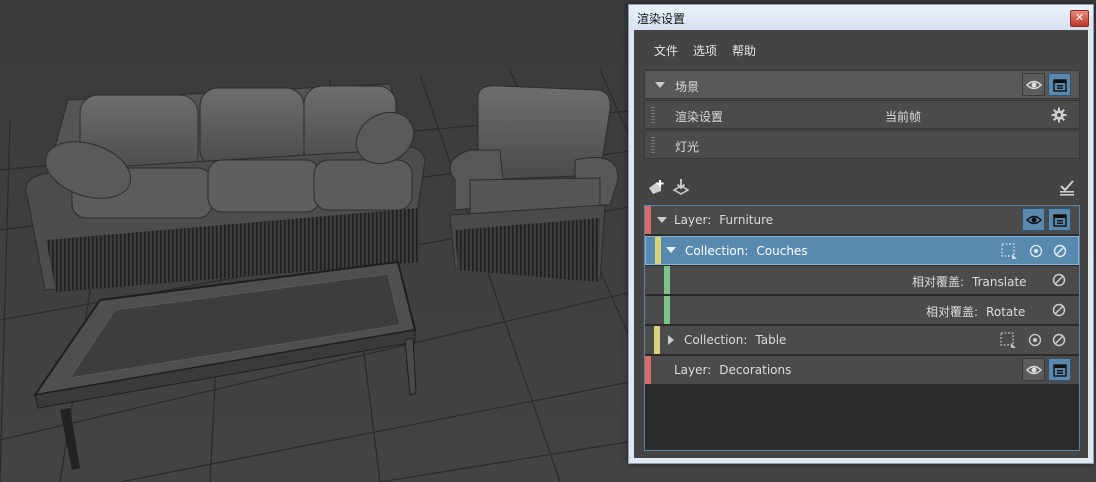 The image size is (1096, 482). What do you see at coordinates (687, 147) in the screenshot?
I see `lights-label: 灯光` at bounding box center [687, 147].